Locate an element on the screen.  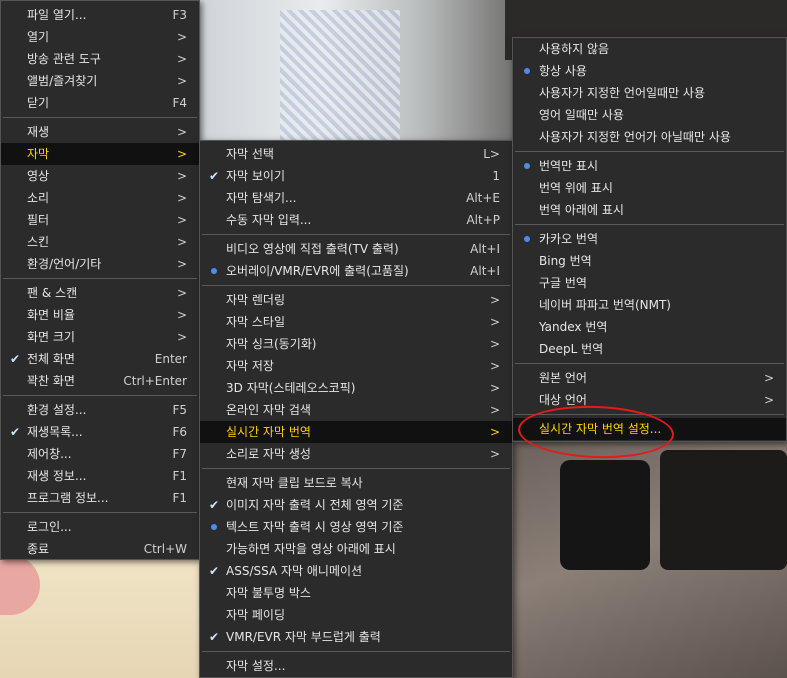
subtitle_menu-item: ✔ VMR/EVR 자막 부드럽게 출력 is located at coordinates (356, 637).